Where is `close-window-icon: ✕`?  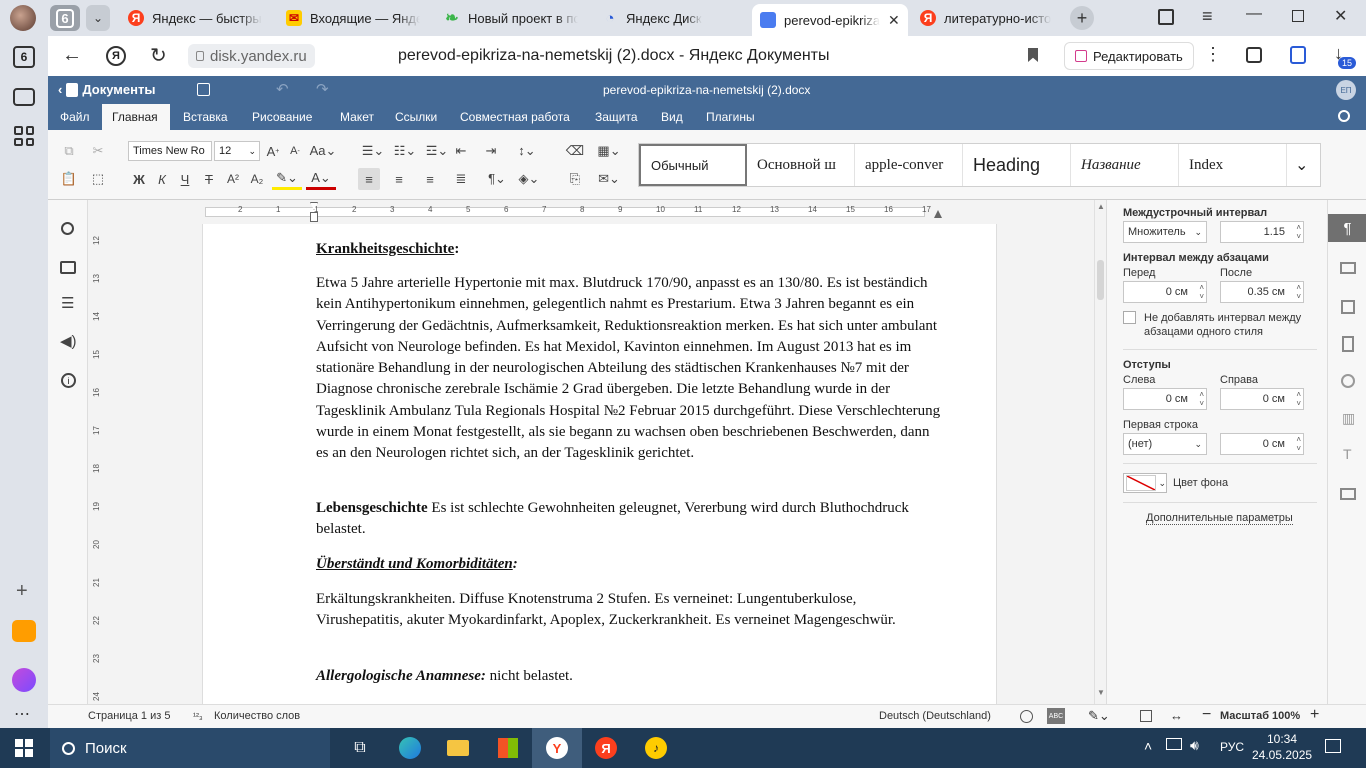
close-window-icon: ✕ is located at coordinates (1340, 16).